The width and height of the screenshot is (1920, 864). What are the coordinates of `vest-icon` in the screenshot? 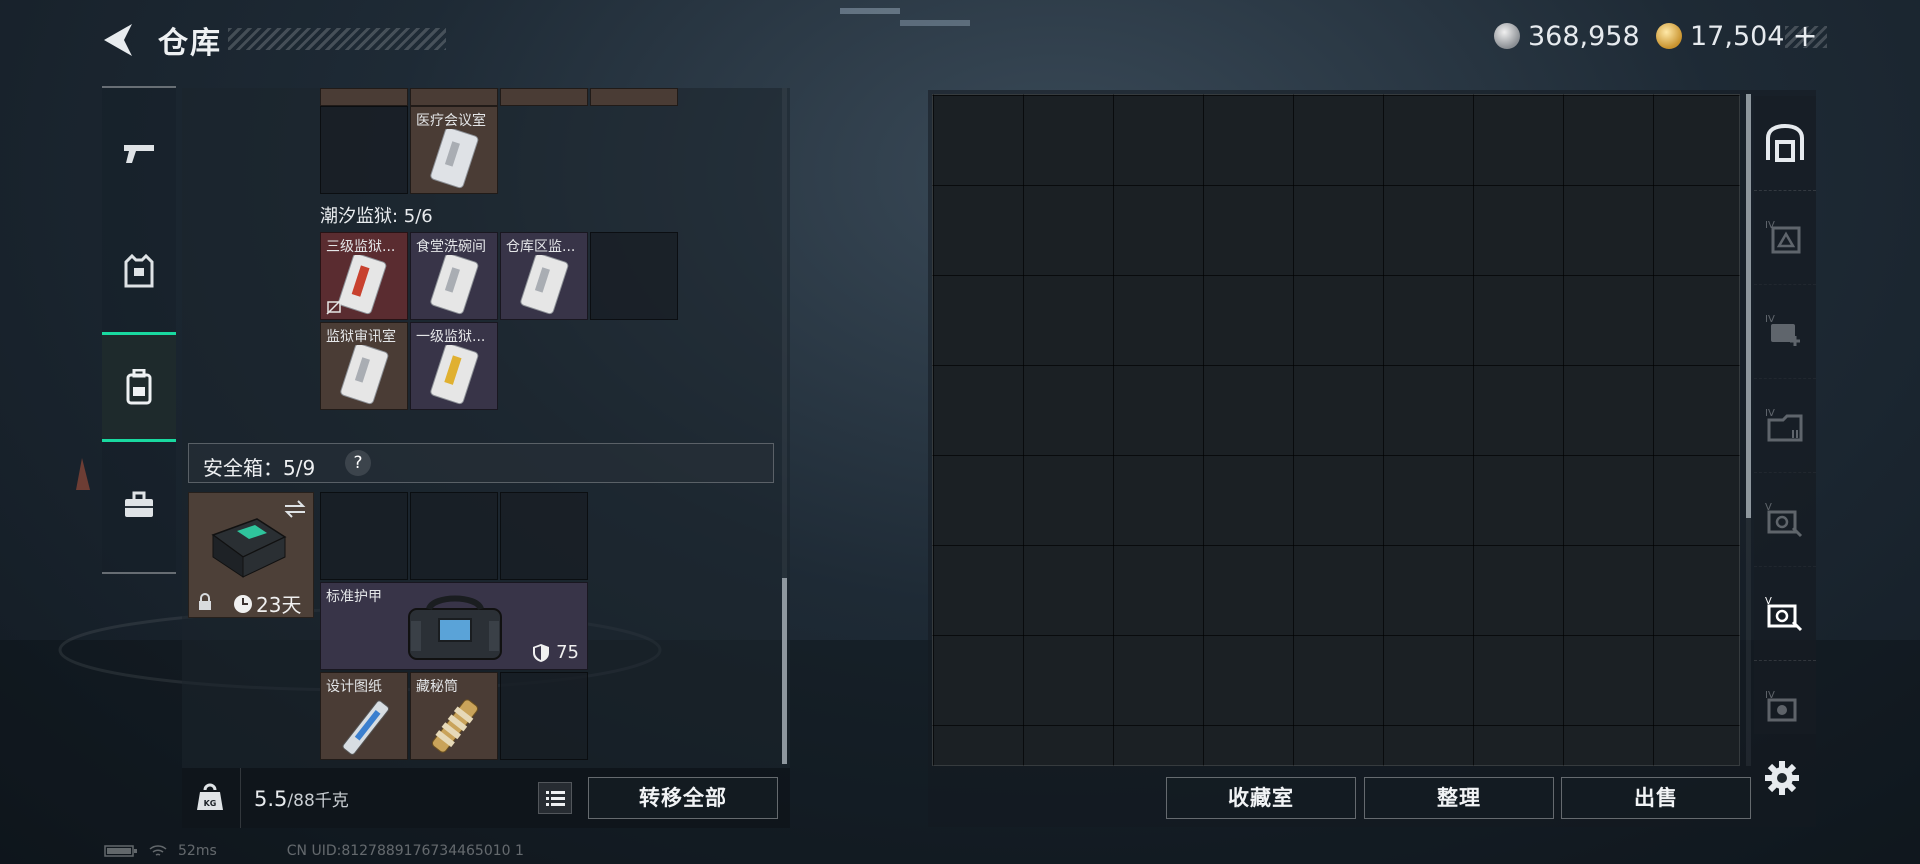 It's located at (139, 271).